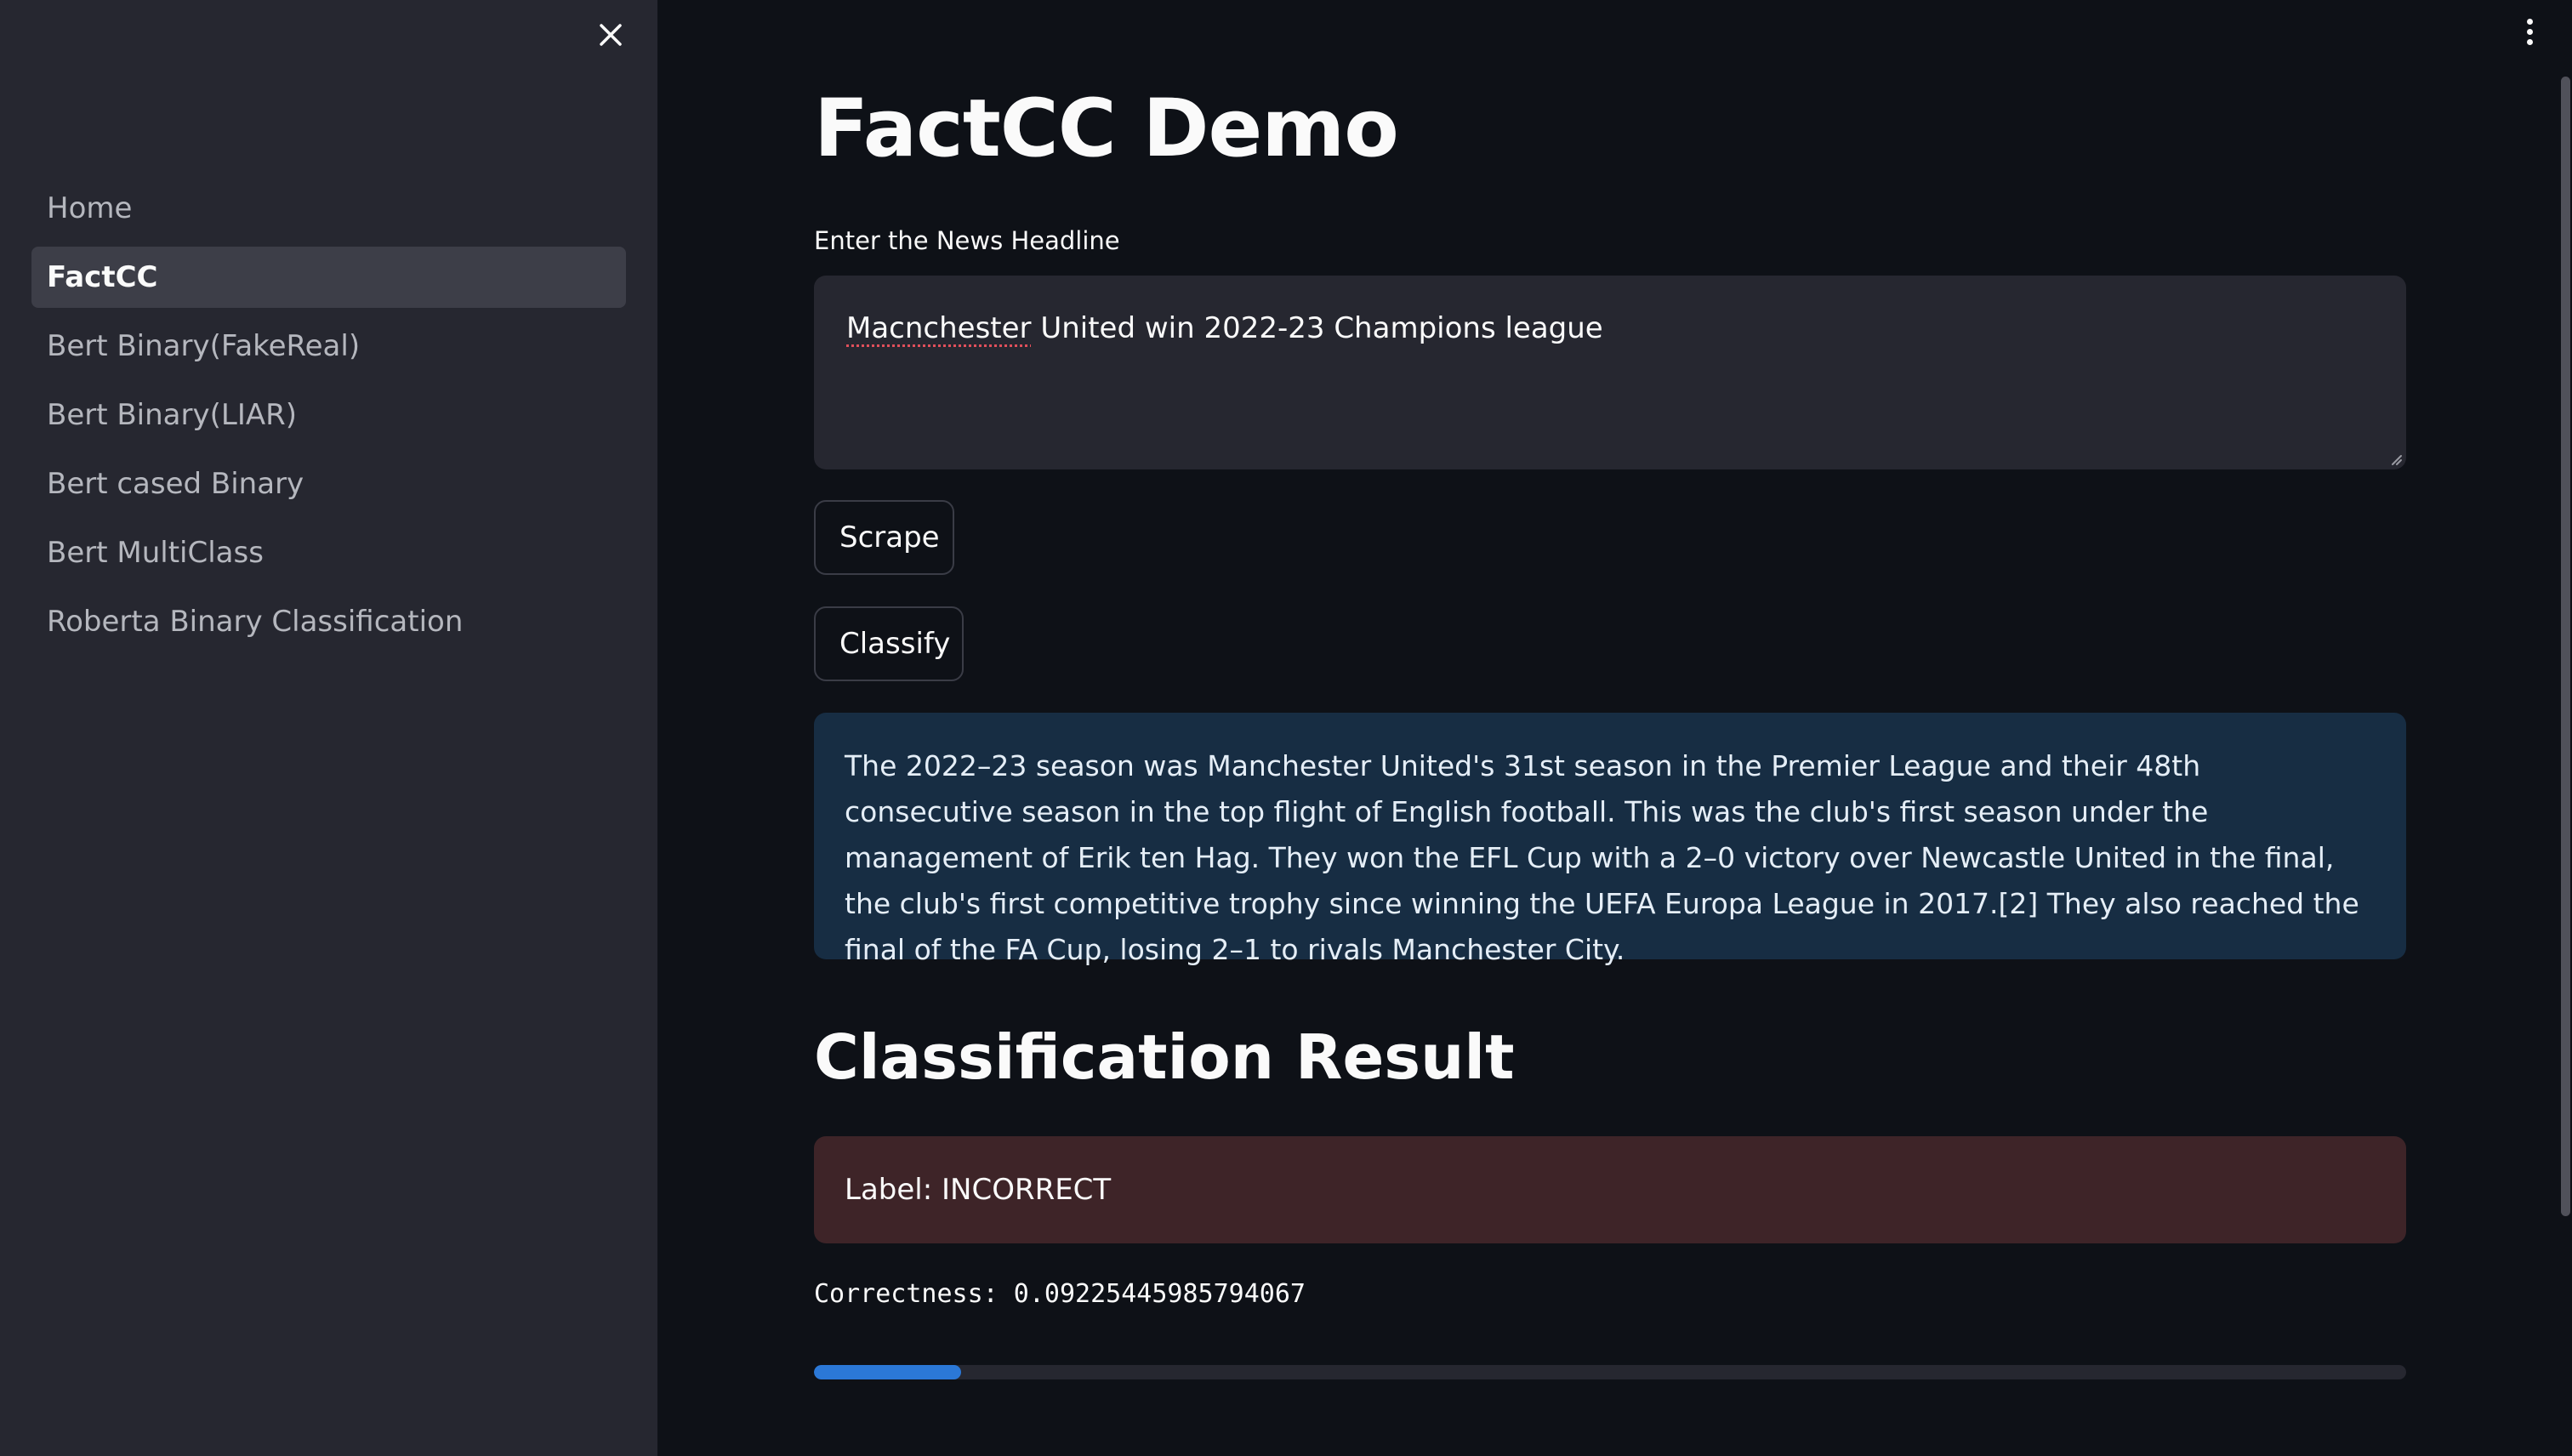 The width and height of the screenshot is (2572, 1456). Describe the element at coordinates (2565, 646) in the screenshot. I see `scrollbar` at that location.